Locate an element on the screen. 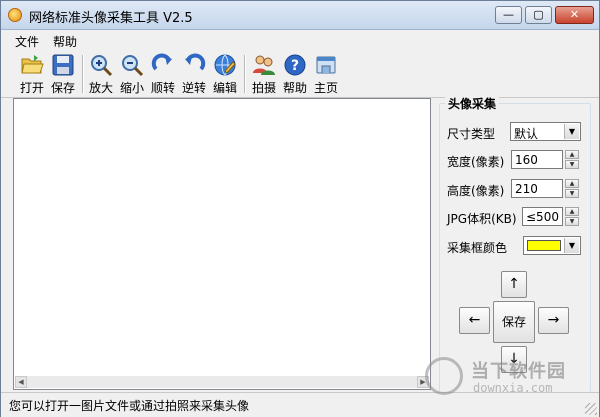 This screenshot has height=417, width=600. zoom-out-button: 缩小 is located at coordinates (132, 74).